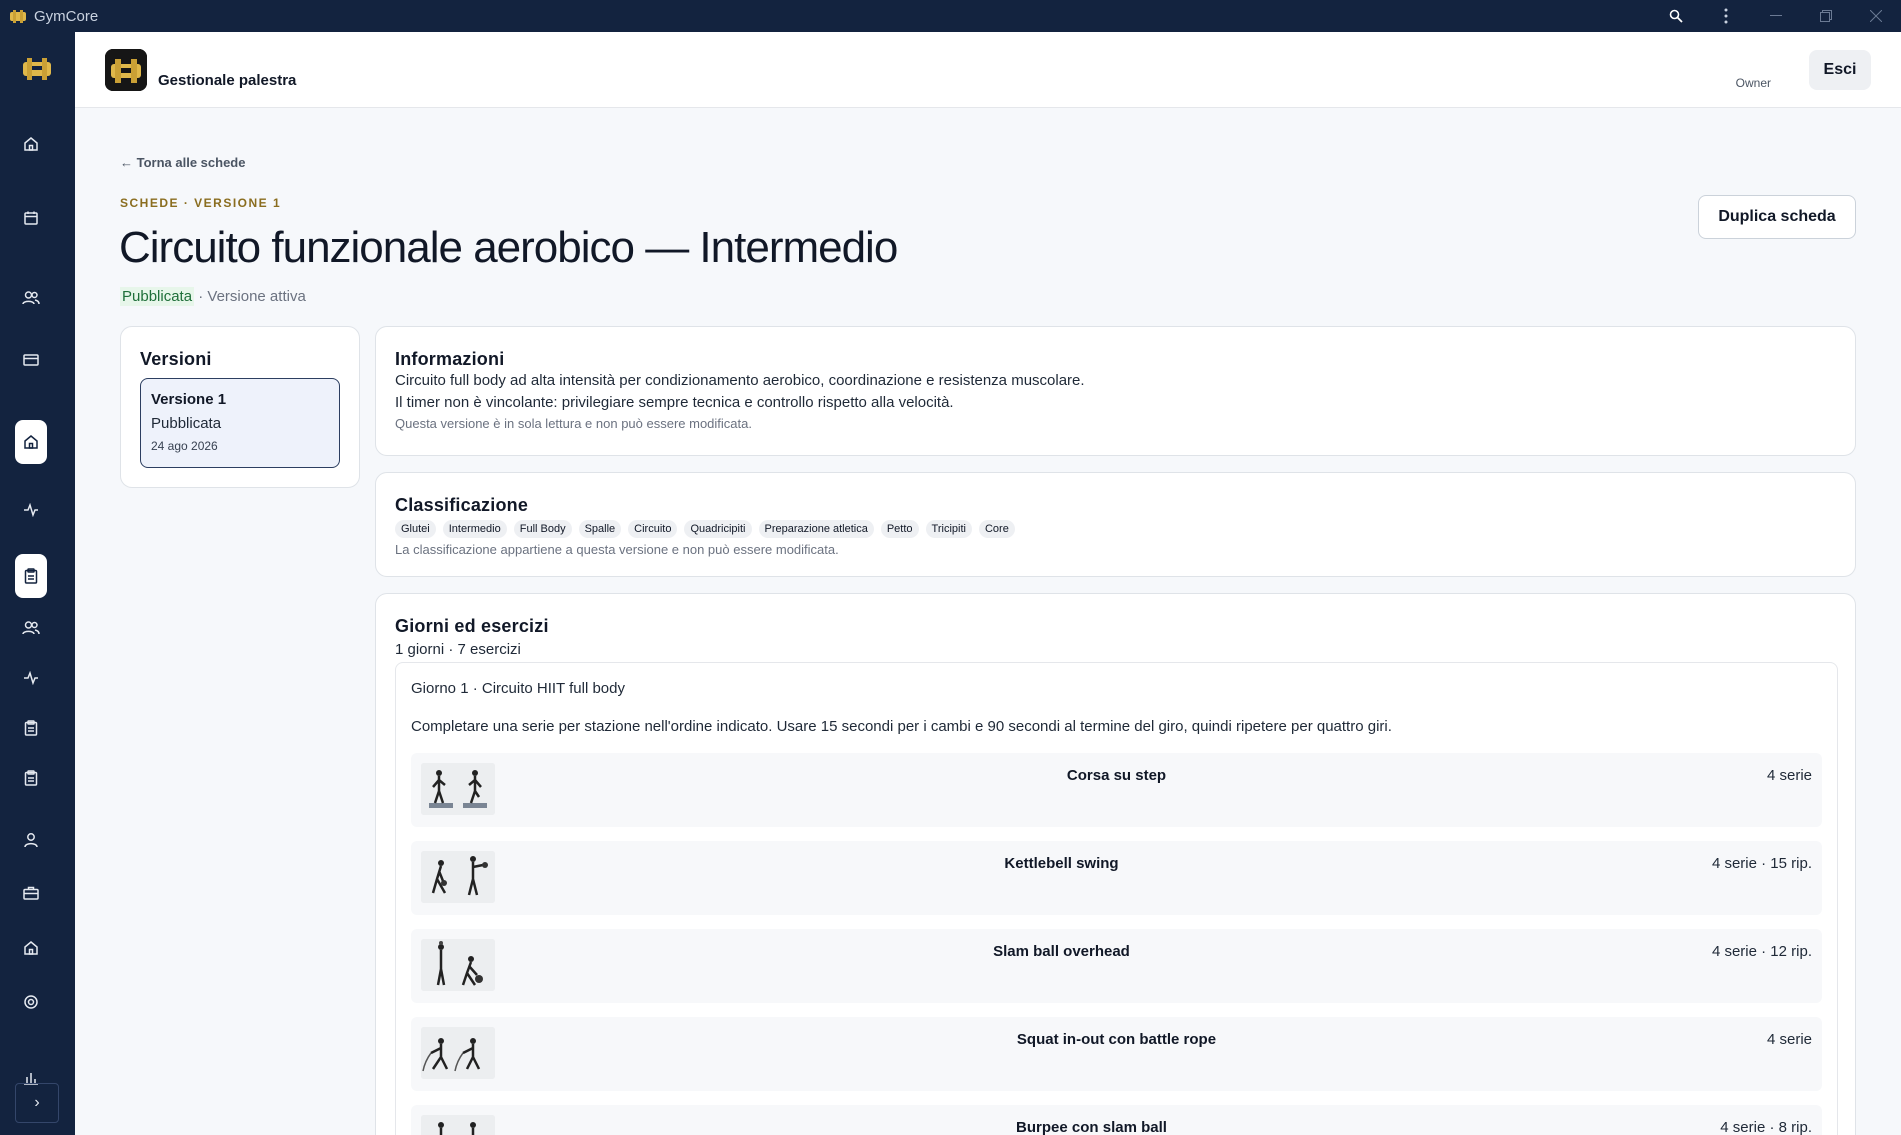  I want to click on exercise-row: Burpee con slam ball 4 serie · 8 rip., so click(1116, 1120).